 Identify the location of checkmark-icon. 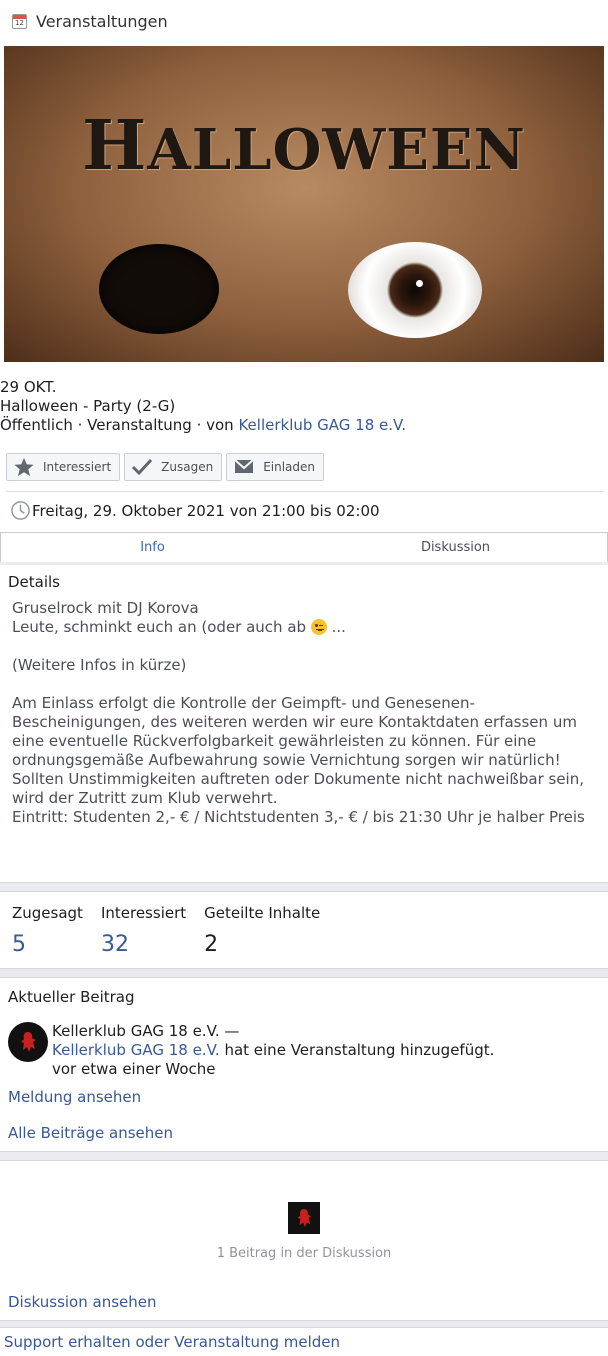
(142, 467).